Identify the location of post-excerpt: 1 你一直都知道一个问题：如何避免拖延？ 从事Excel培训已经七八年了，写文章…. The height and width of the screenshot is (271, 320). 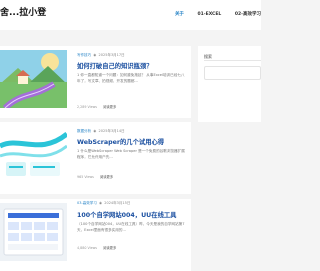
(131, 78).